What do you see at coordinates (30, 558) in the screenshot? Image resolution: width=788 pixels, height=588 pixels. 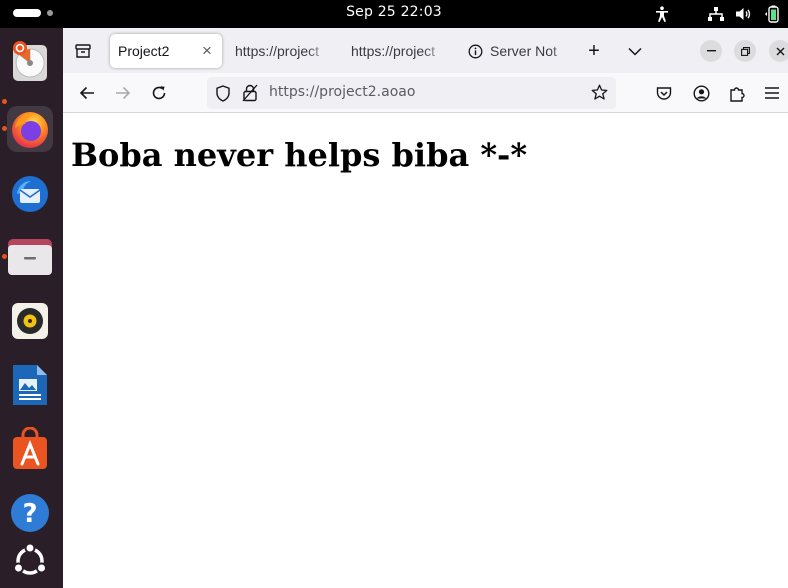 I see `ubuntu-icon` at bounding box center [30, 558].